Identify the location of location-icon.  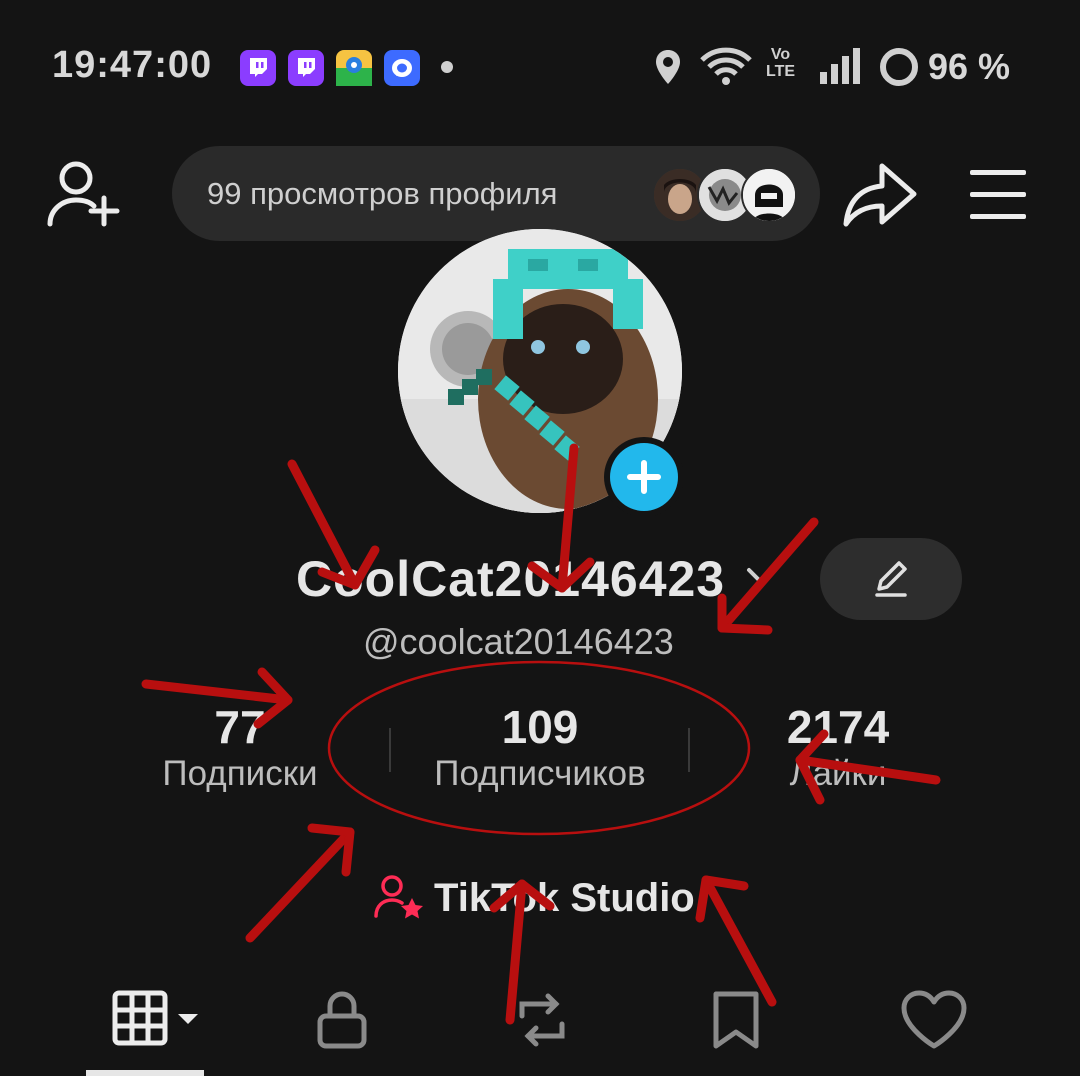
(668, 69).